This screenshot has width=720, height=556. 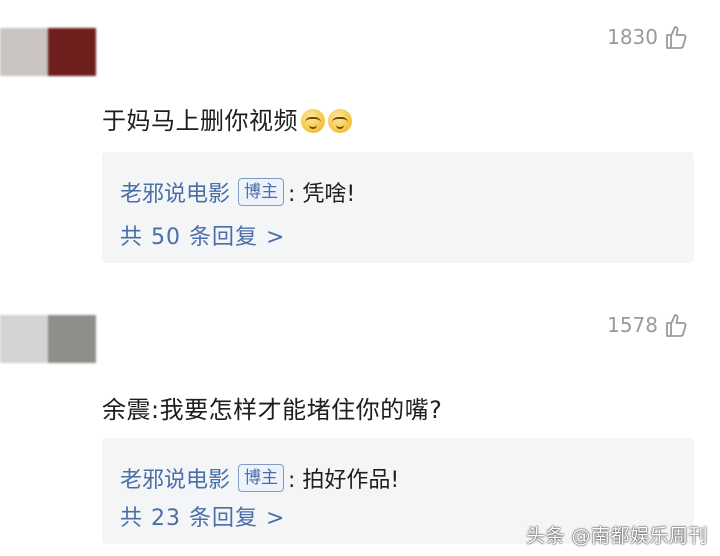 I want to click on like-button: 1830, so click(x=647, y=37).